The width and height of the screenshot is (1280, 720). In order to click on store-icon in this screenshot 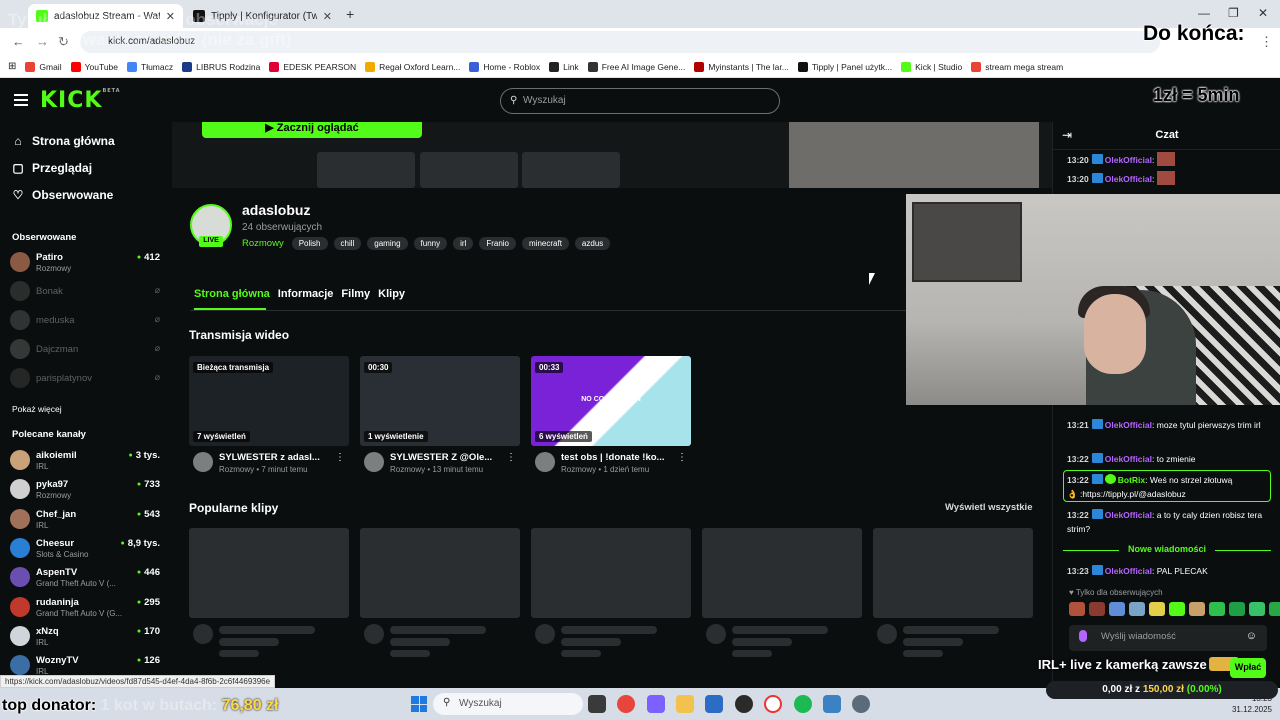, I will do `click(714, 704)`.